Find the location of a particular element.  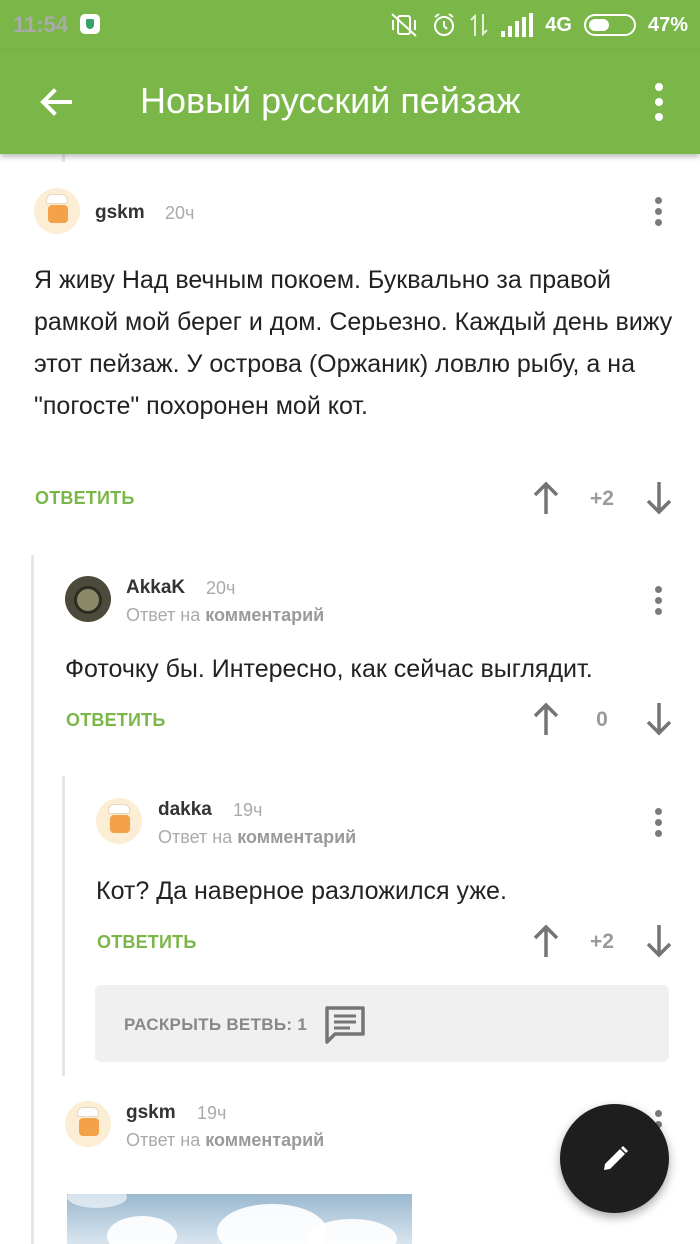

comment-icon is located at coordinates (345, 1025).